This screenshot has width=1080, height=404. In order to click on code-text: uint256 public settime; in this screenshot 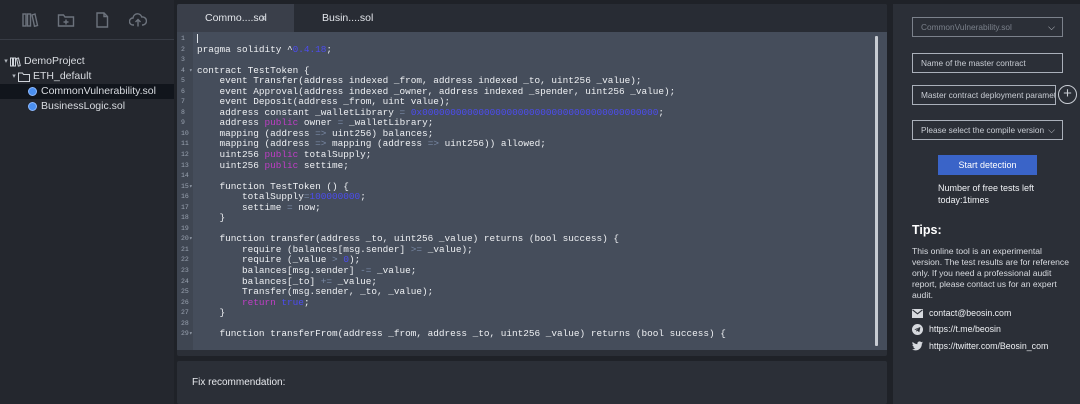, I will do `click(273, 165)`.